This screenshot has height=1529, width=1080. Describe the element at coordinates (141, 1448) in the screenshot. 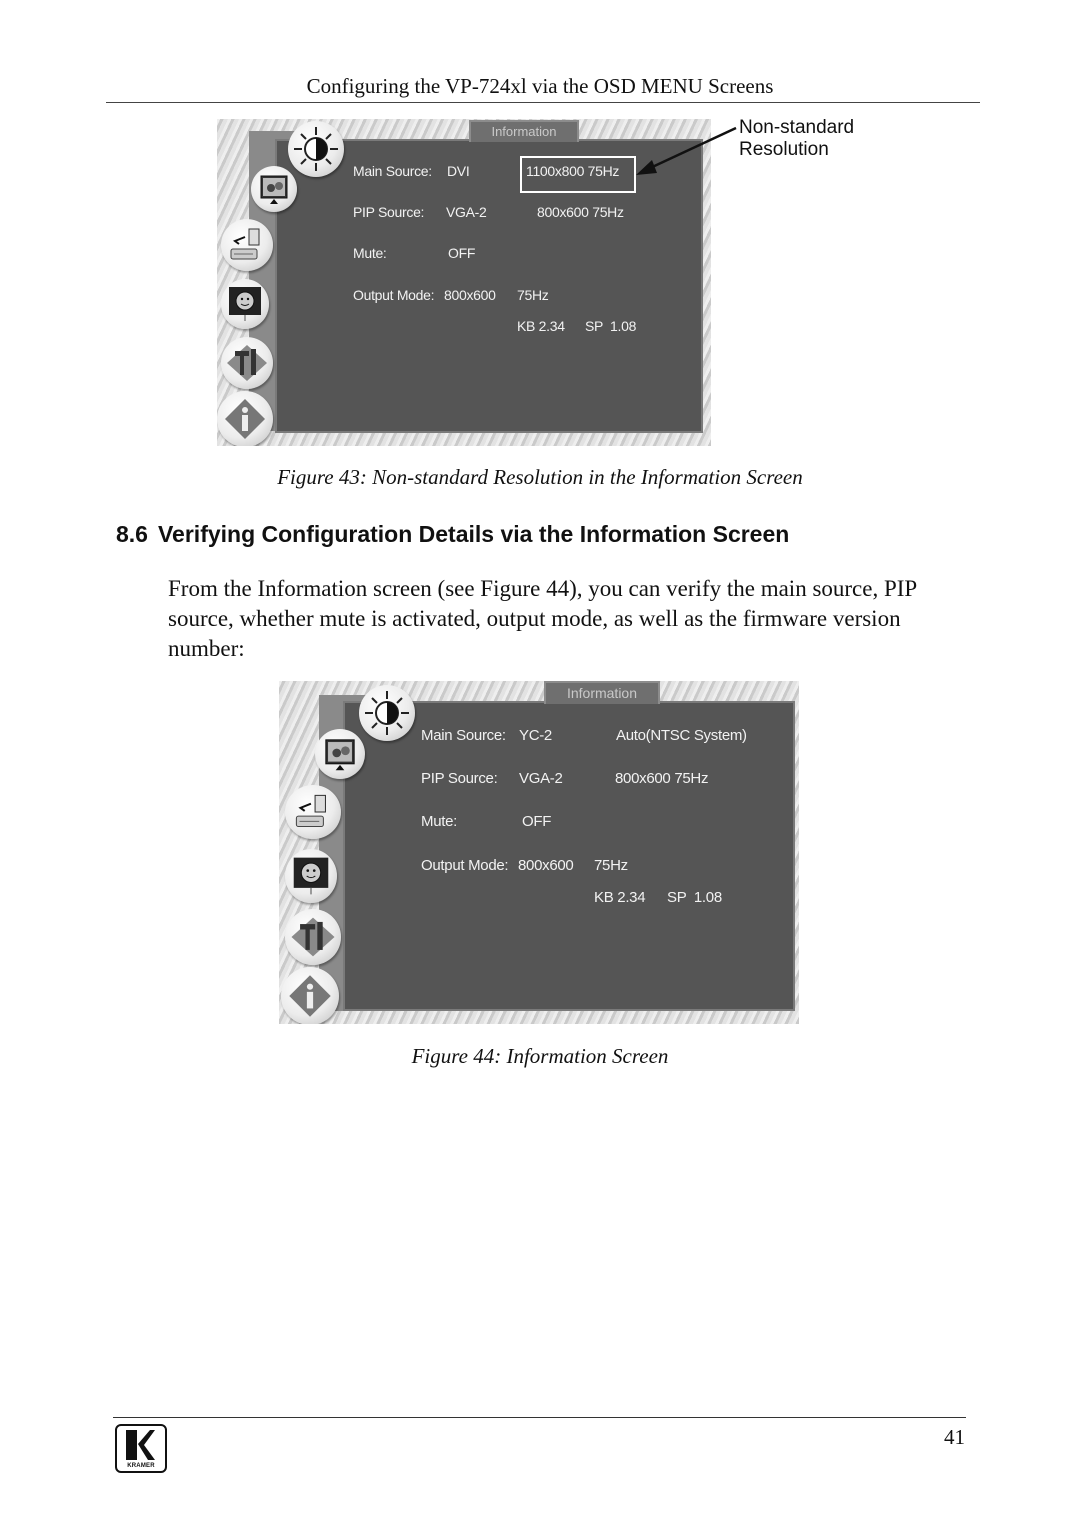

I see `kramer-logo: KRAMER` at that location.